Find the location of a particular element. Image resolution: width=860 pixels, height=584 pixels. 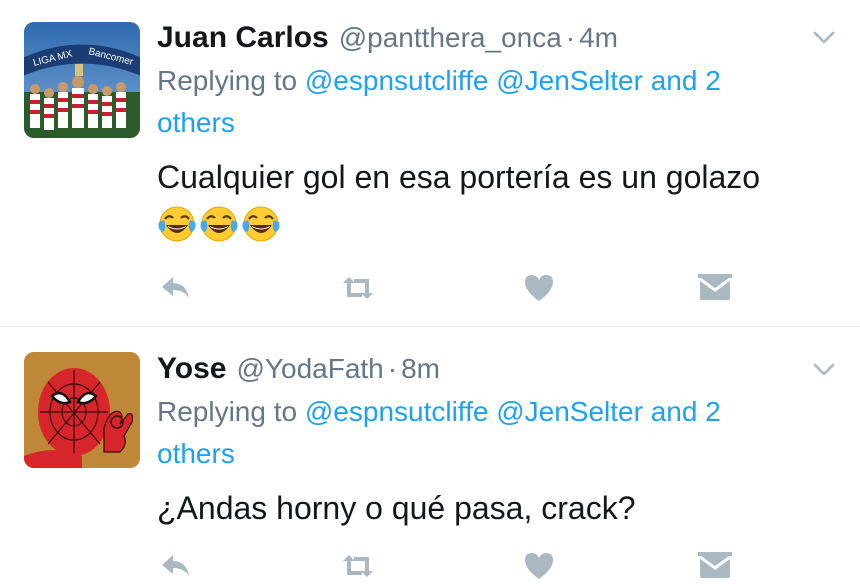

avatar-soccer-team-image: LIGA MX Bancomer is located at coordinates (82, 80).